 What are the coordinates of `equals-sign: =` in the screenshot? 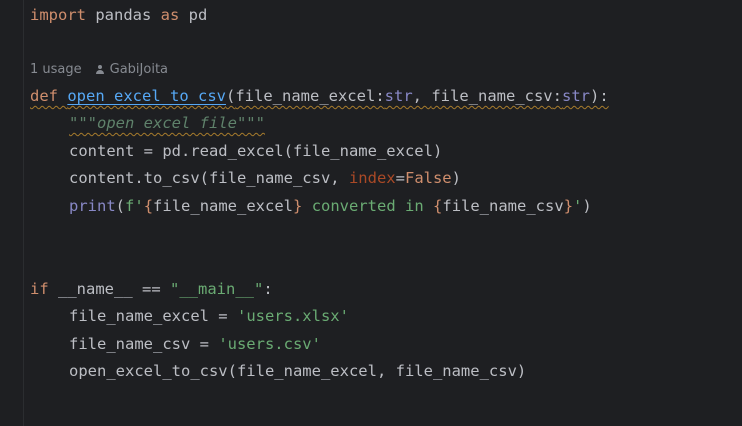 It's located at (400, 178).